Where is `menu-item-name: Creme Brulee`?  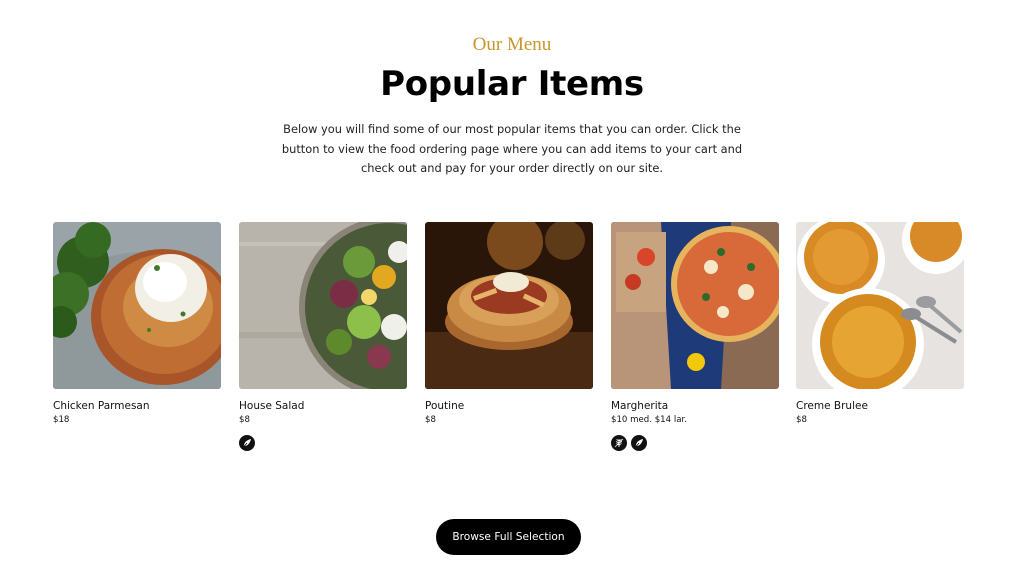 menu-item-name: Creme Brulee is located at coordinates (880, 406).